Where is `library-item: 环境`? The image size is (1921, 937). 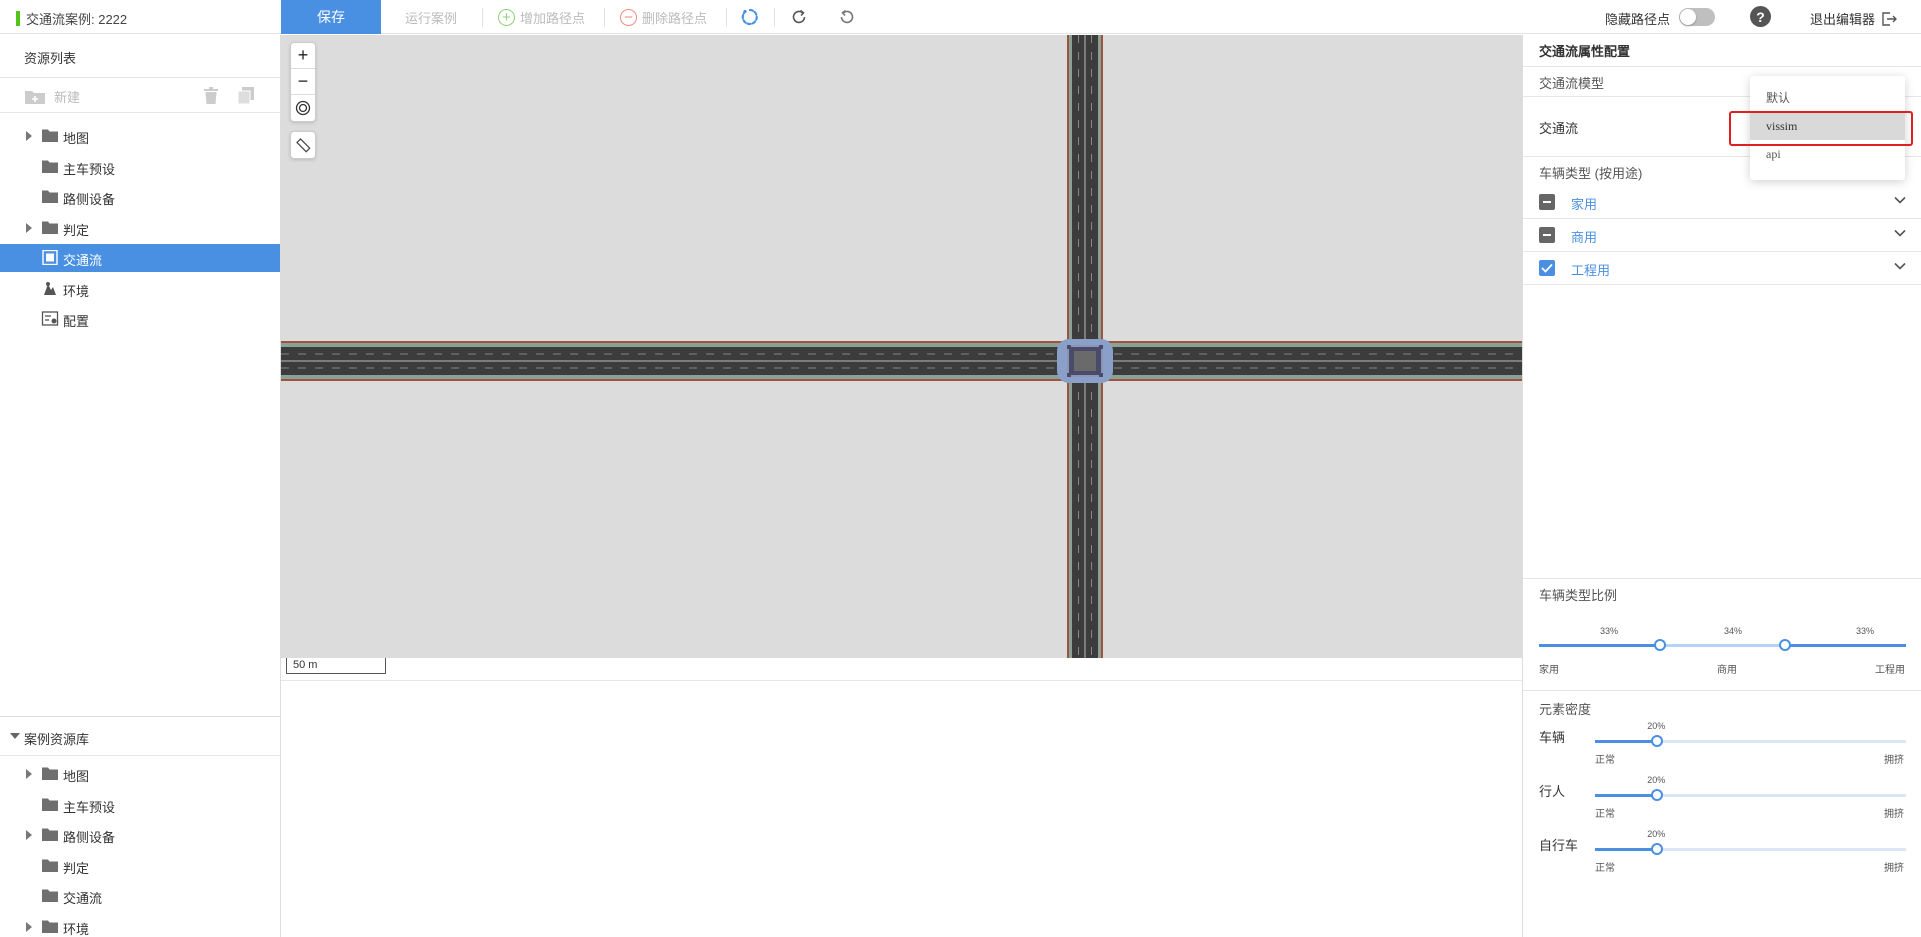
library-item: 环境 is located at coordinates (140, 925).